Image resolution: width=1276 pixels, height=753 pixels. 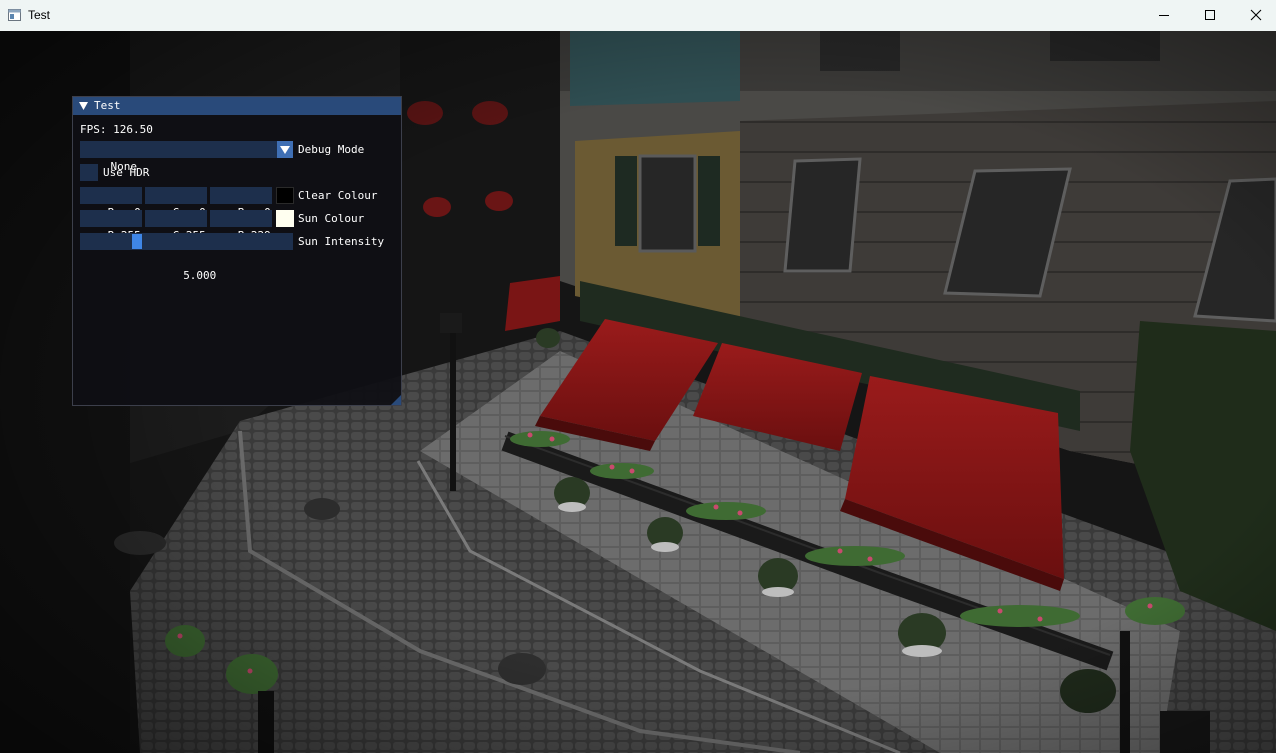 What do you see at coordinates (137, 241) in the screenshot?
I see `slider-grab-handle` at bounding box center [137, 241].